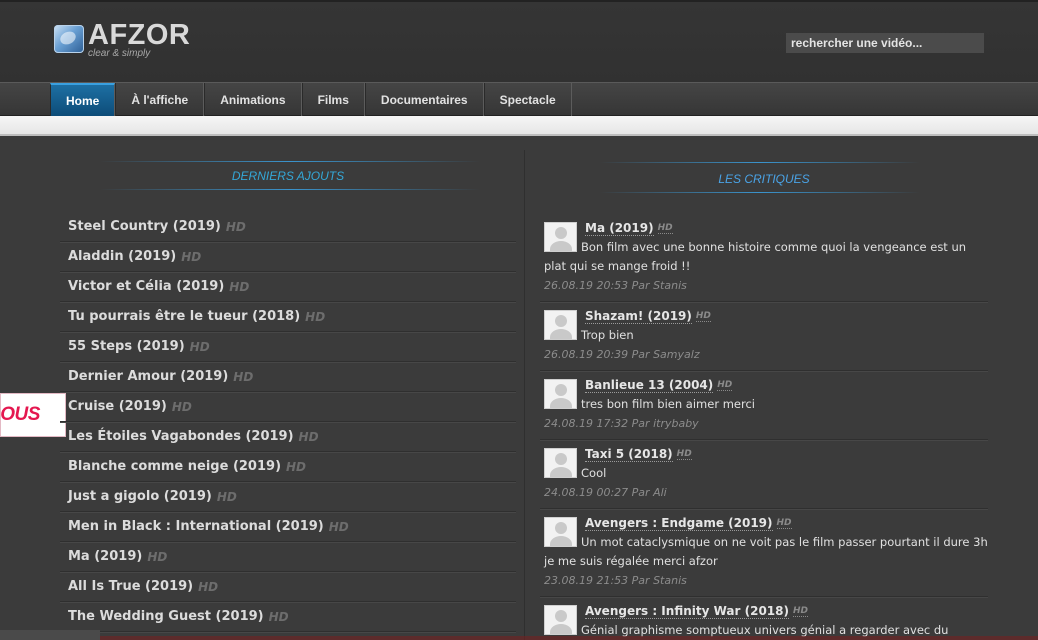 Image resolution: width=1038 pixels, height=640 pixels. What do you see at coordinates (50, 635) in the screenshot?
I see `bottom-strip` at bounding box center [50, 635].